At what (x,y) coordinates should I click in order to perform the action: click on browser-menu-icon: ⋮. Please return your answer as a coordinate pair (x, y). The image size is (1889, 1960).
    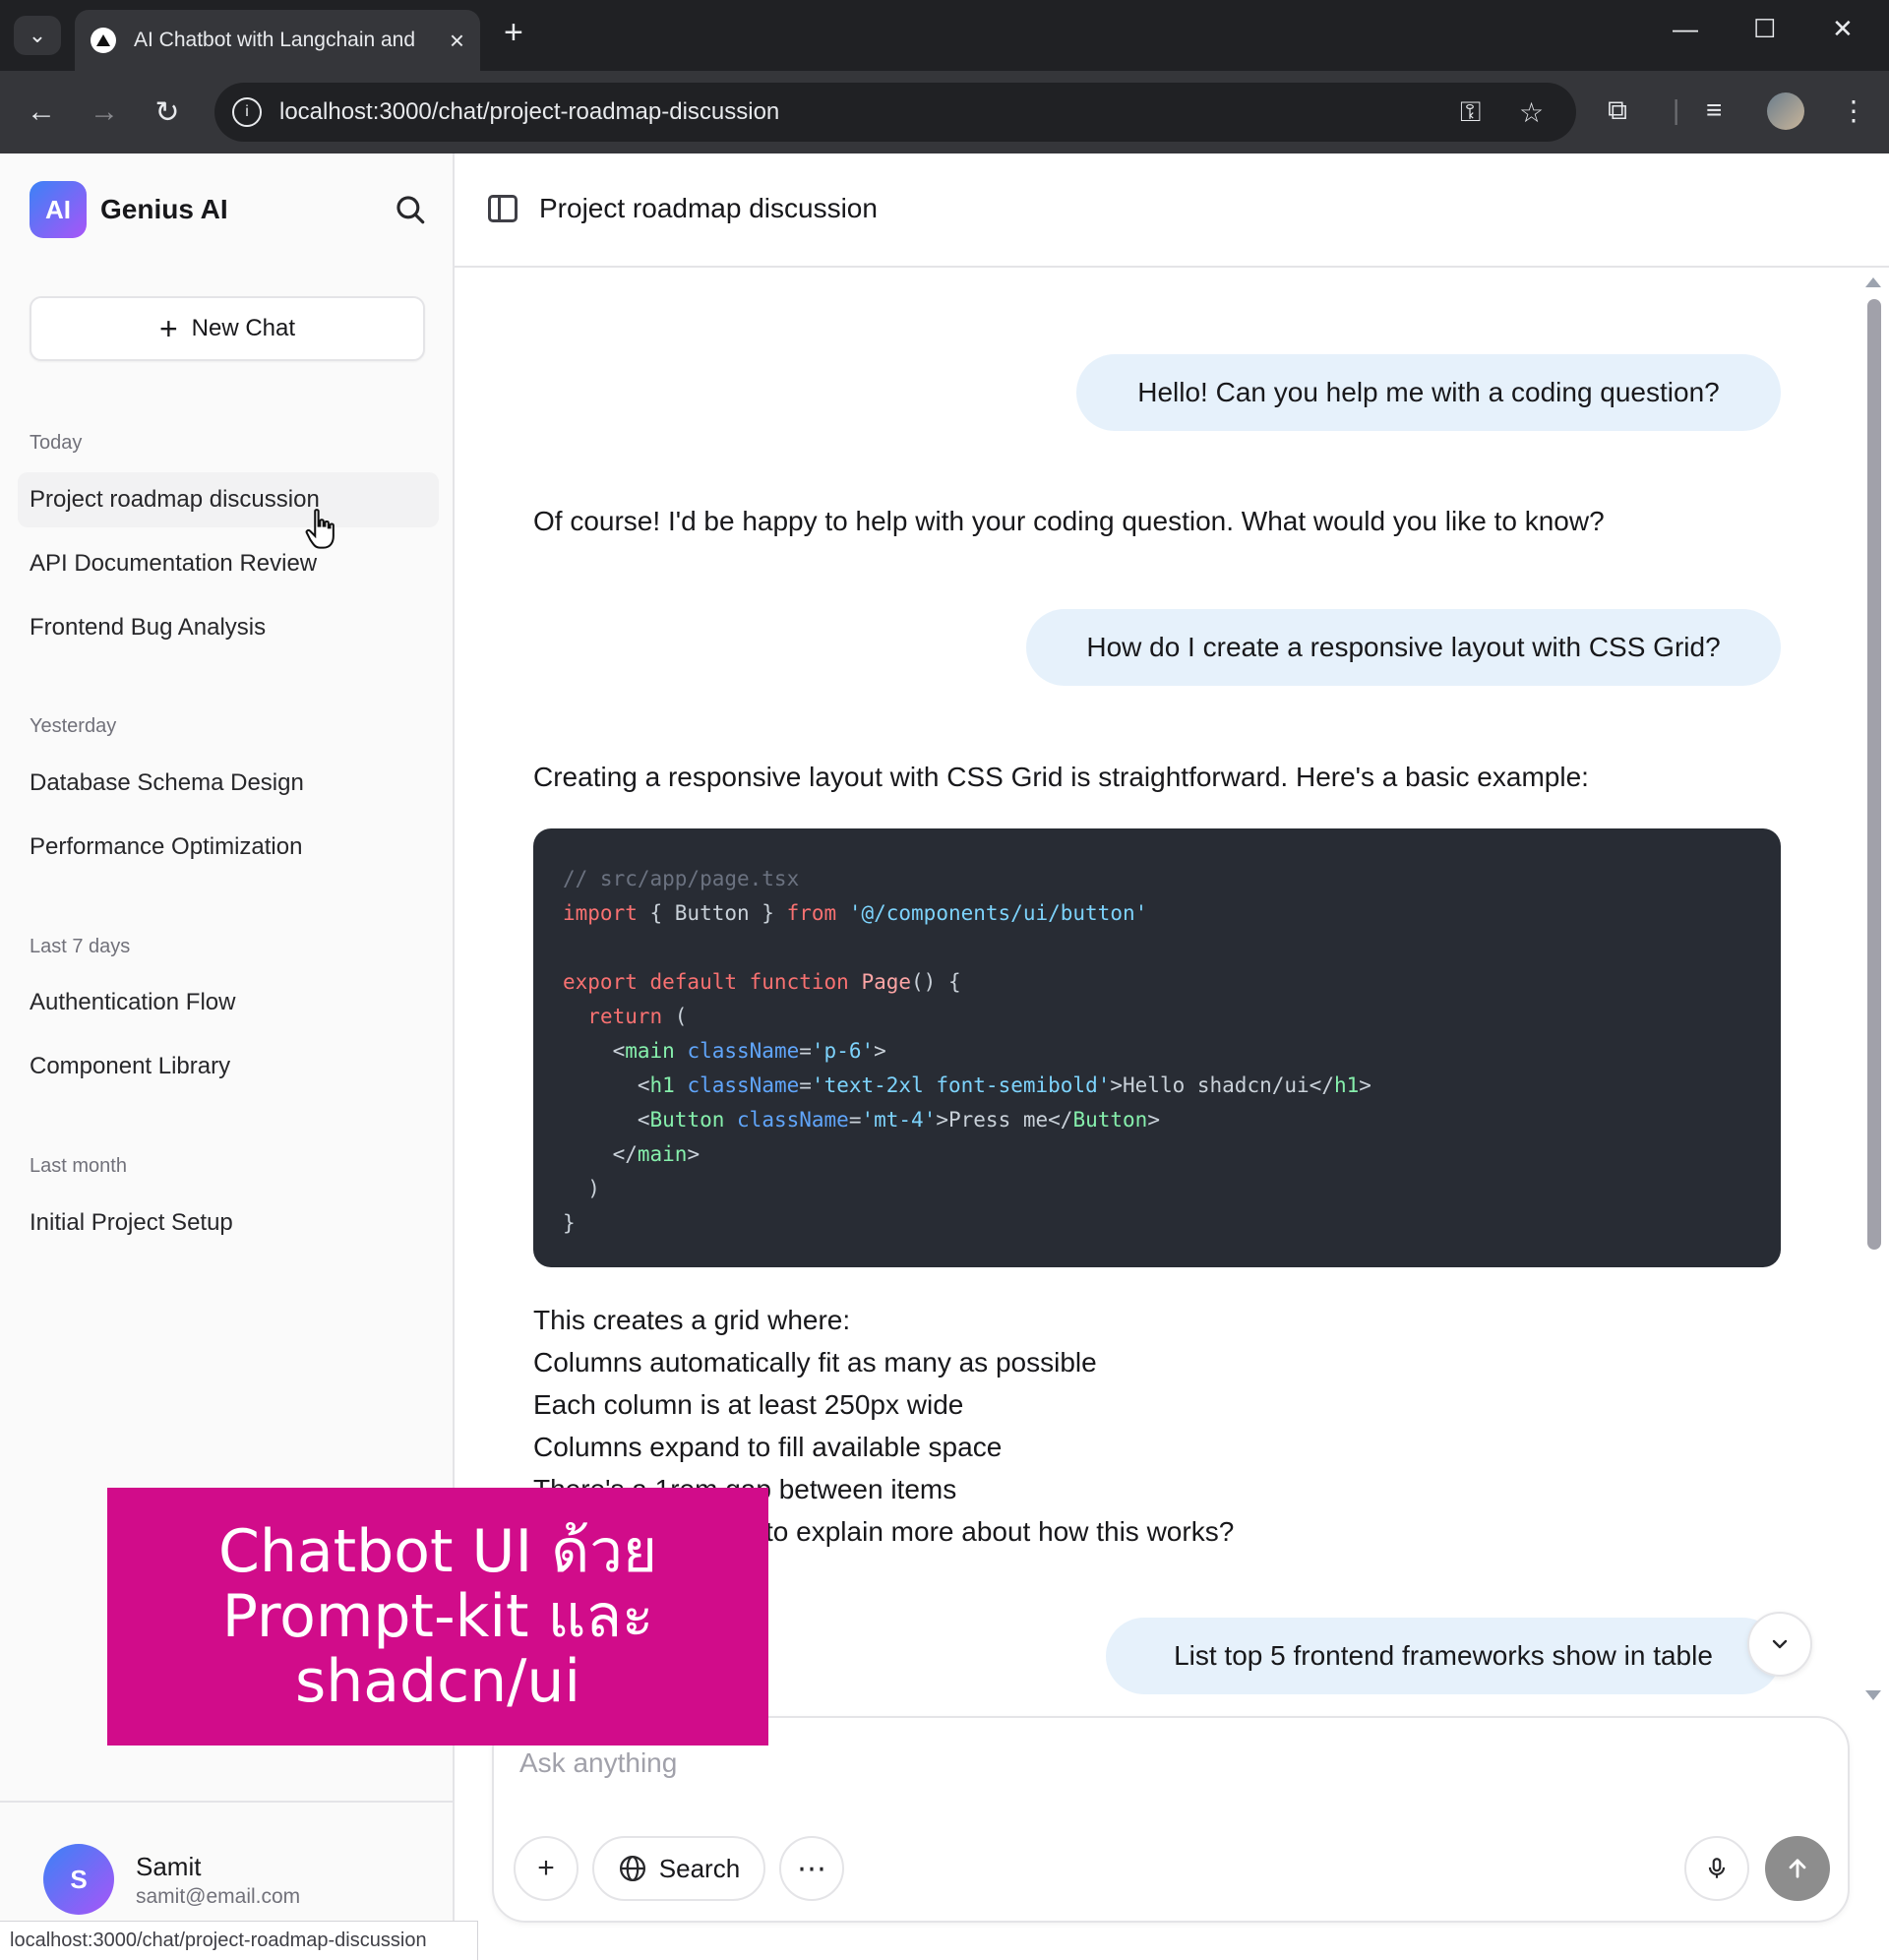
    Looking at the image, I should click on (1854, 110).